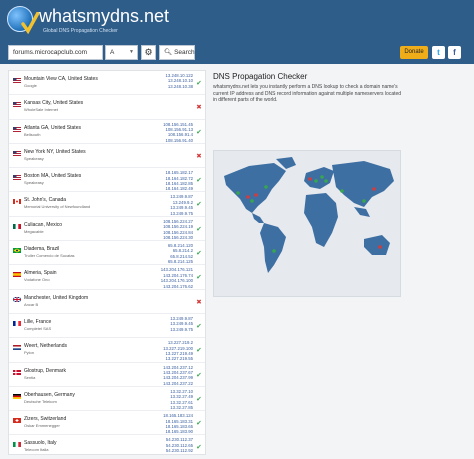  What do you see at coordinates (178, 431) in the screenshot?
I see `result-ip: 18.165.183.90` at bounding box center [178, 431].